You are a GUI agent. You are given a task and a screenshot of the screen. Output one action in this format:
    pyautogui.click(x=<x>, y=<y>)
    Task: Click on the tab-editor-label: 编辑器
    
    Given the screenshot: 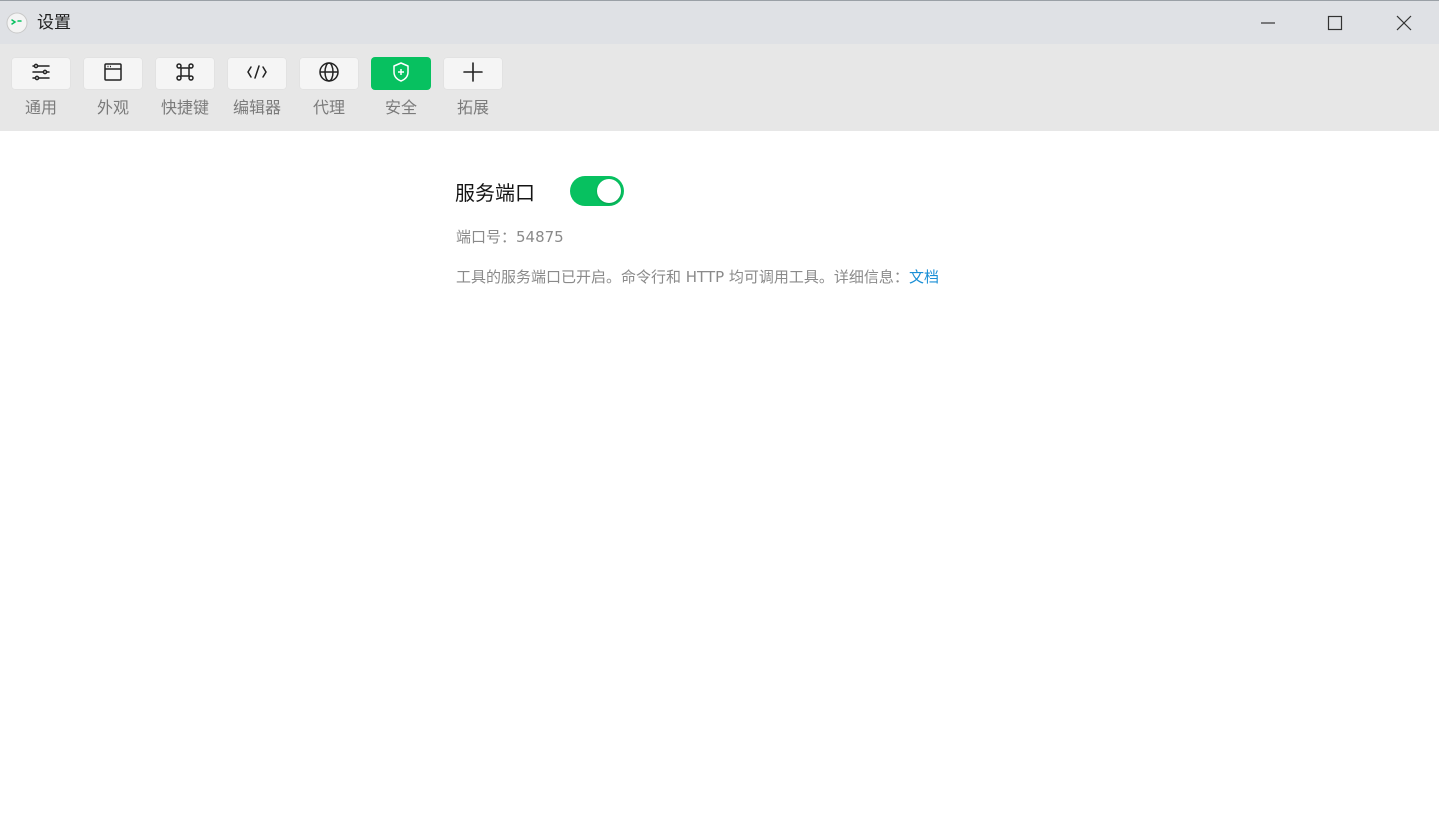 What is the action you would take?
    pyautogui.click(x=256, y=107)
    